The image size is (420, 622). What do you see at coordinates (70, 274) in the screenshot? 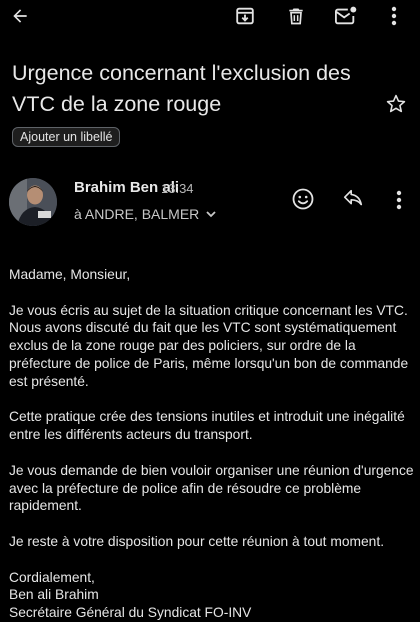
I see `body-greeting: Madame, Monsieur,` at bounding box center [70, 274].